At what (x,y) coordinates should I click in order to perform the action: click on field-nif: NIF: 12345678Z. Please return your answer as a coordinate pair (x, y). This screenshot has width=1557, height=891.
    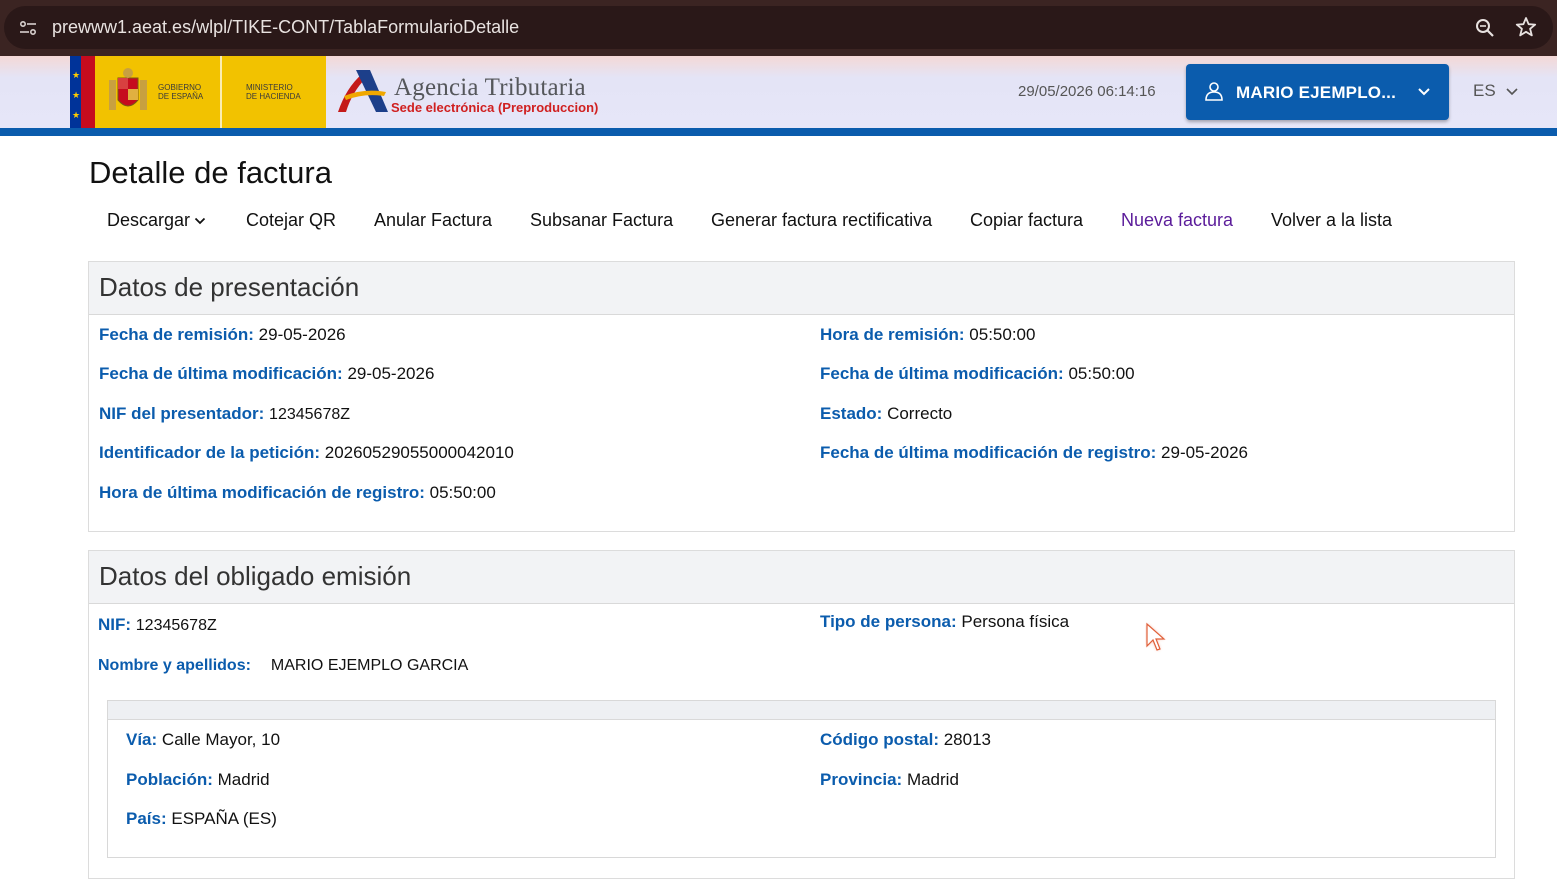
    Looking at the image, I should click on (157, 624).